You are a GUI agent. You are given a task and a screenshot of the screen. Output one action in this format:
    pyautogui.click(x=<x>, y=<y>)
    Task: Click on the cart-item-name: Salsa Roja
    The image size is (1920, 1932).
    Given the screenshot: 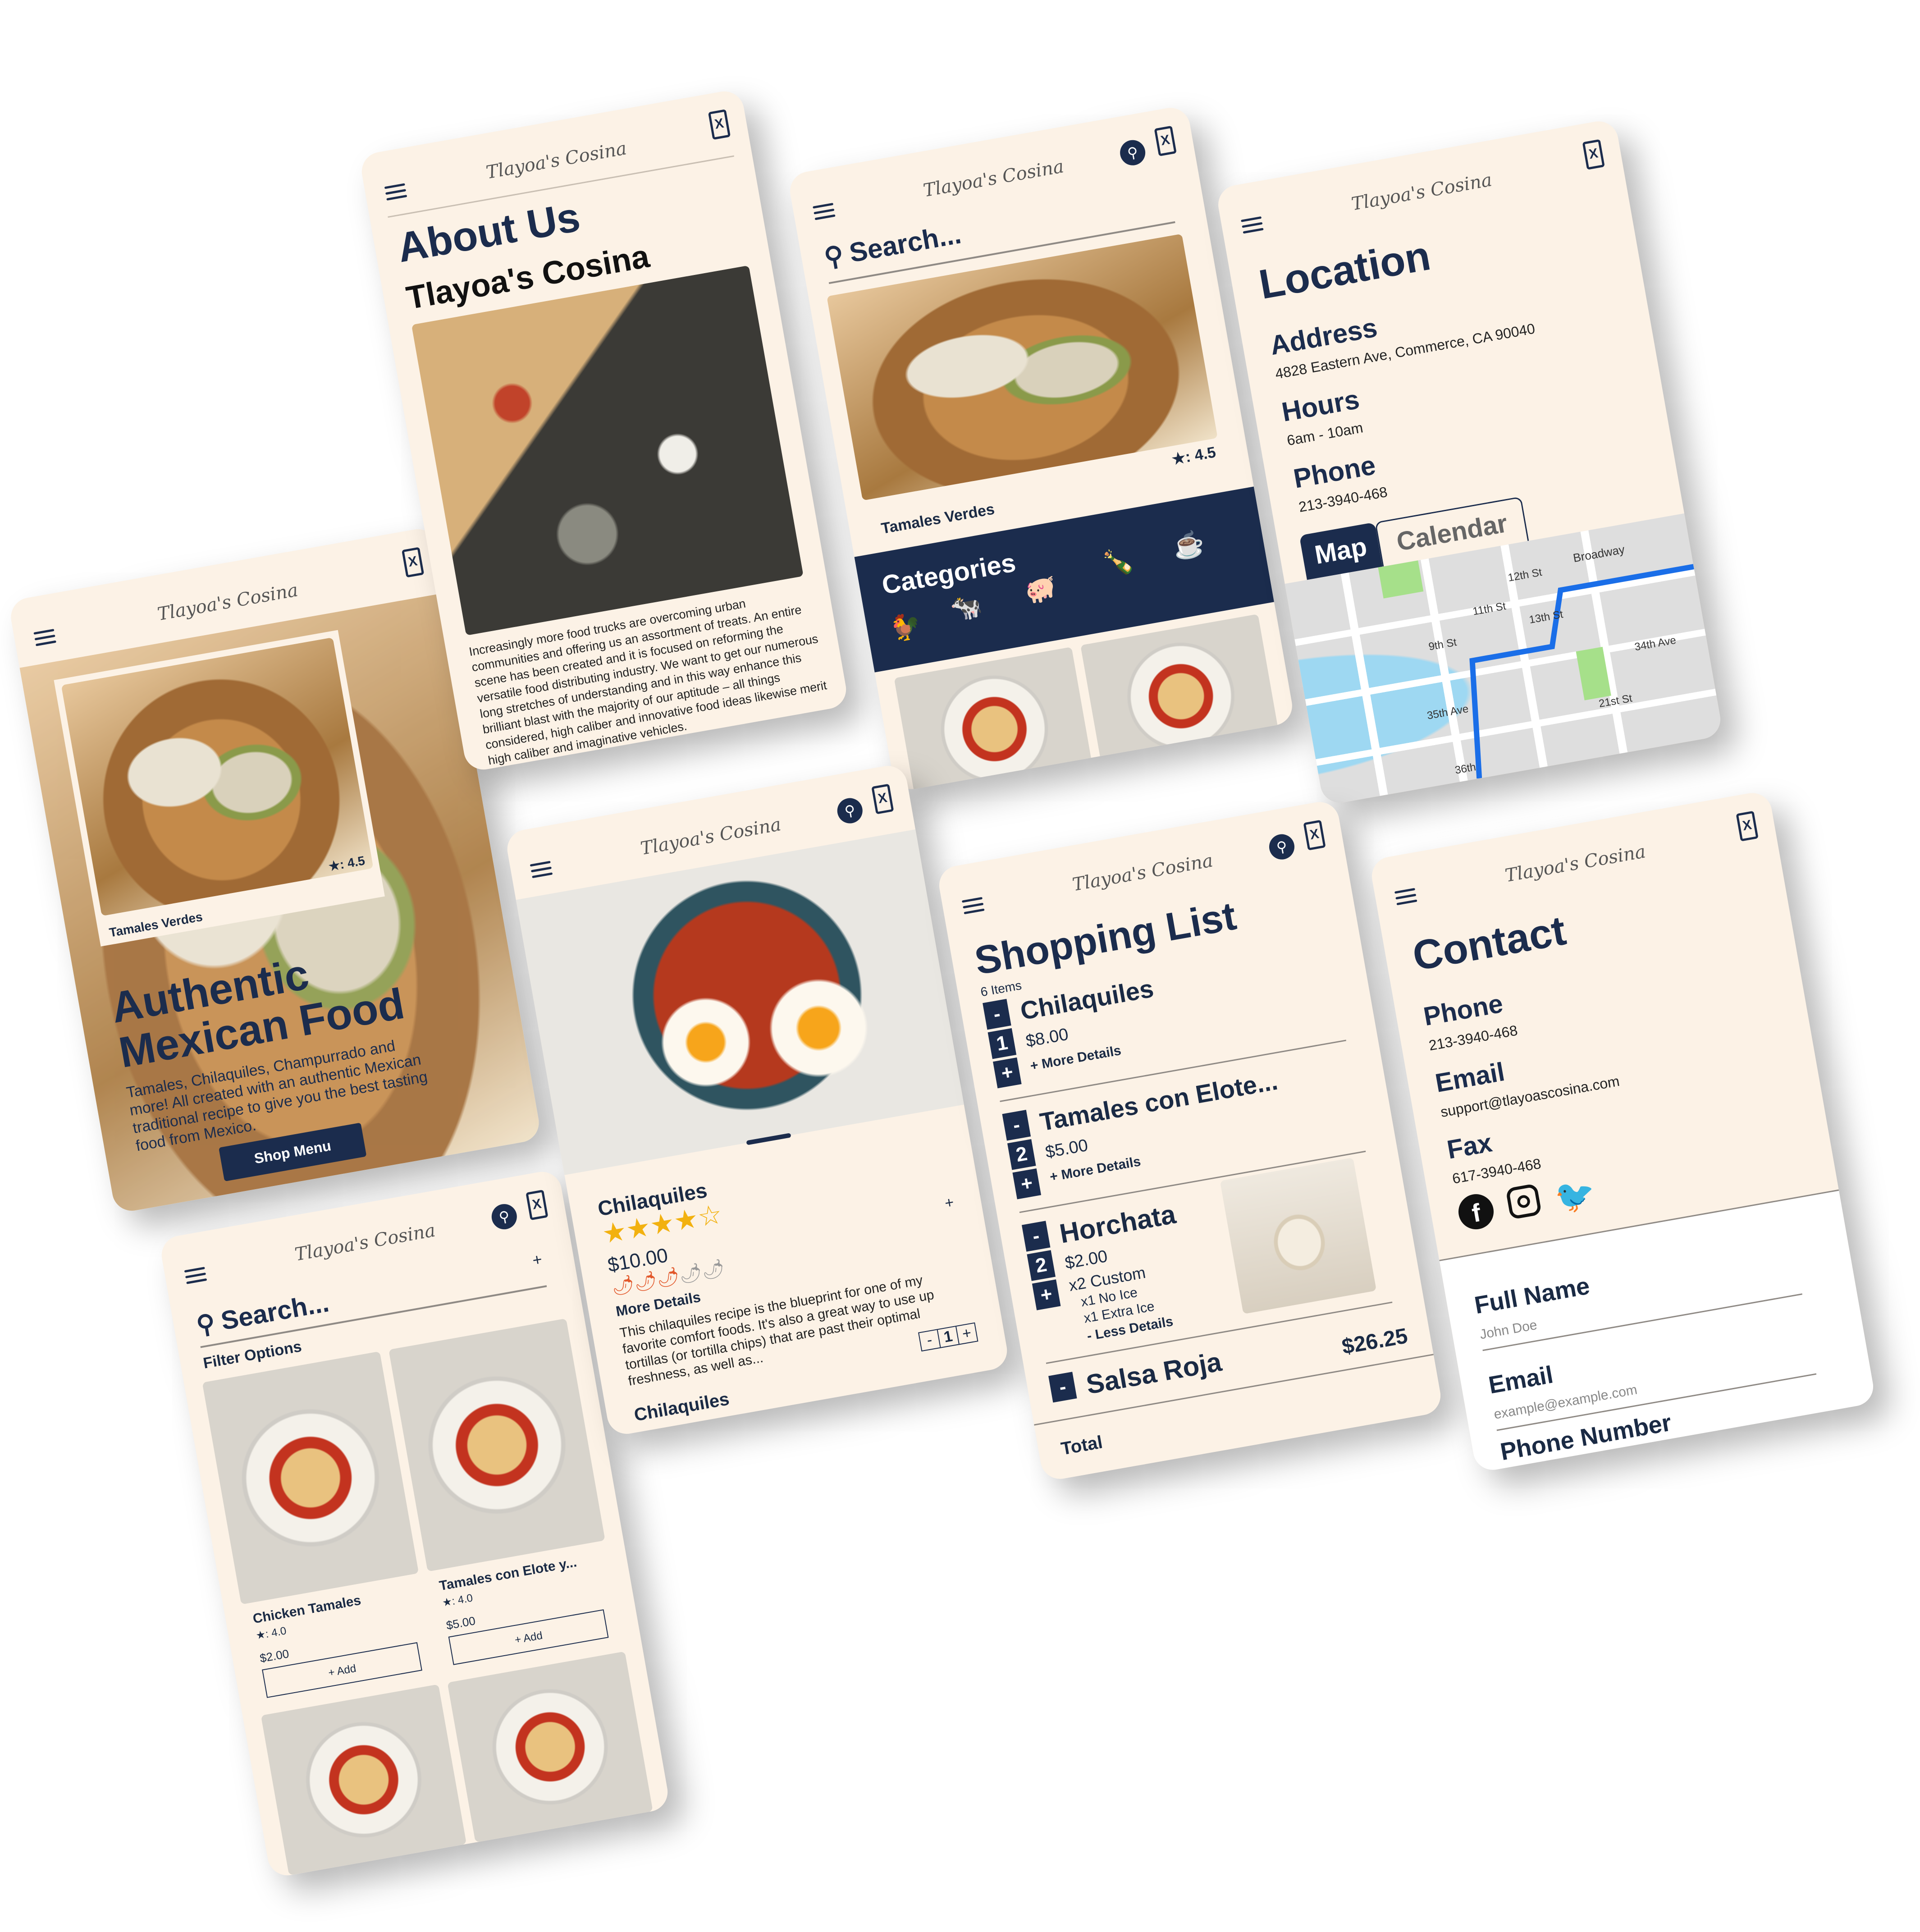 What is the action you would take?
    pyautogui.click(x=1153, y=1373)
    